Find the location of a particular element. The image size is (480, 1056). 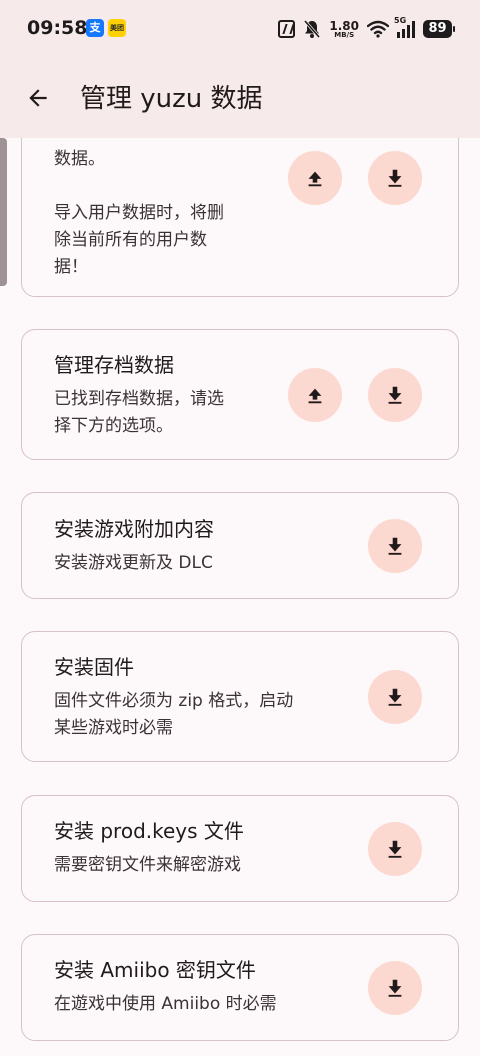

install-amiibo-keys-card: 安装 Amiibo 密钥文件 在遊戏中使用 Amiibo 时必需 is located at coordinates (240, 987).